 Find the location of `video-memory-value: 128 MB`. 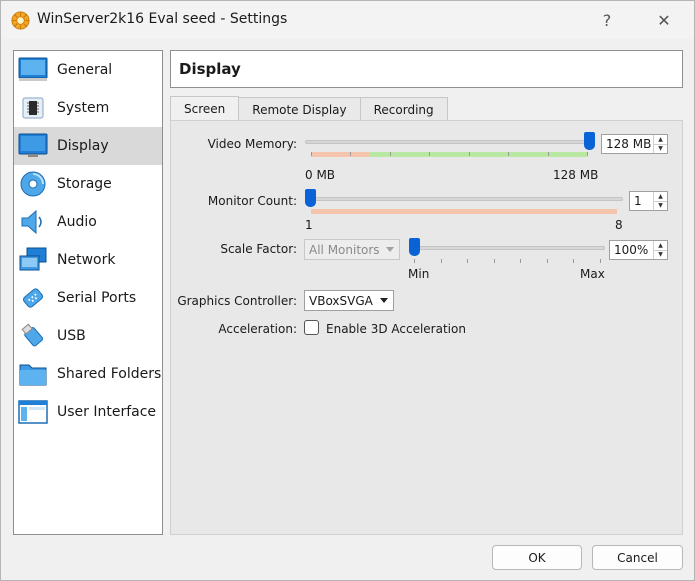

video-memory-value: 128 MB is located at coordinates (629, 144).